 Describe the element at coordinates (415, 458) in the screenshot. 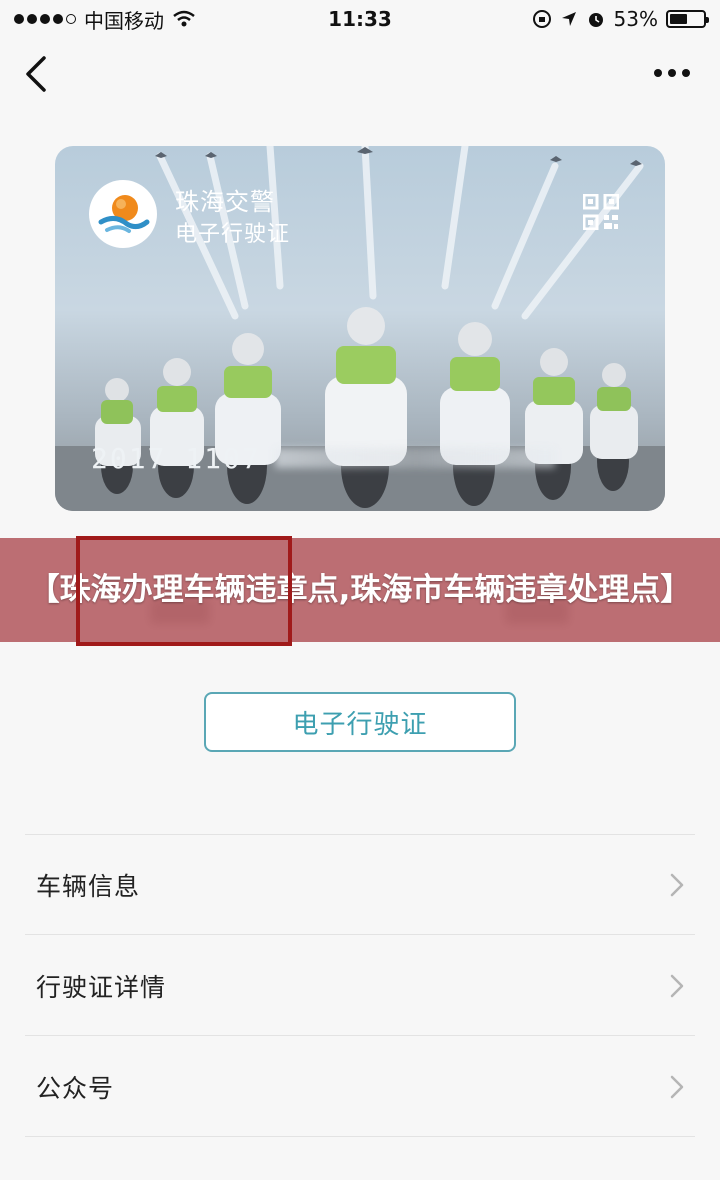

I see `card-number-redacted` at that location.